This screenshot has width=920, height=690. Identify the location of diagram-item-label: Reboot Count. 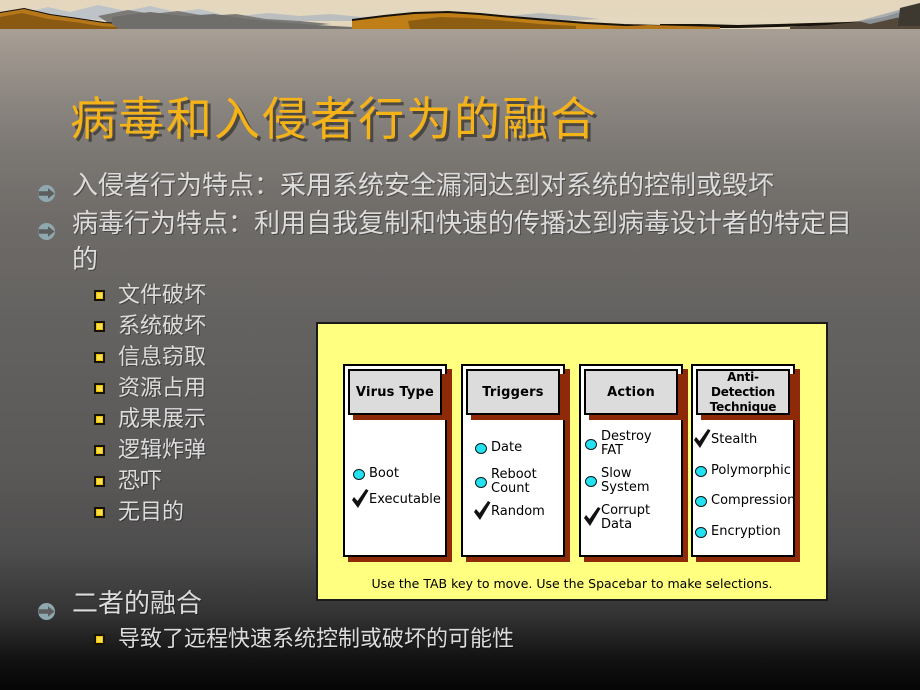
(514, 481).